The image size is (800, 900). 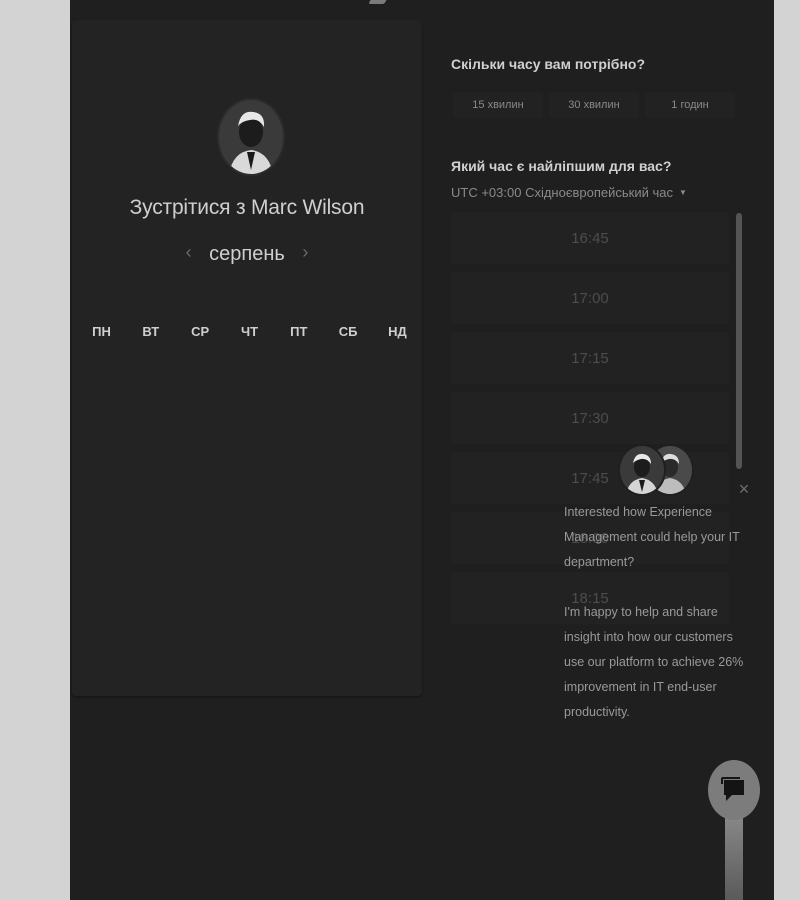 I want to click on duration-option-15: 15 хвилин, so click(x=498, y=105).